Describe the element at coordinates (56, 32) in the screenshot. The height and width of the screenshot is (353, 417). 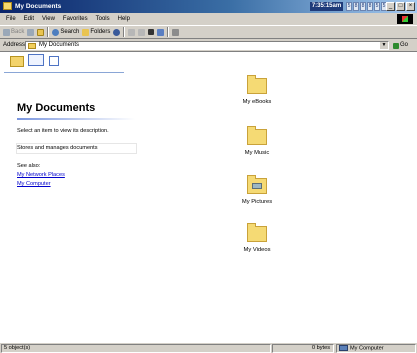
I see `search-icon` at that location.